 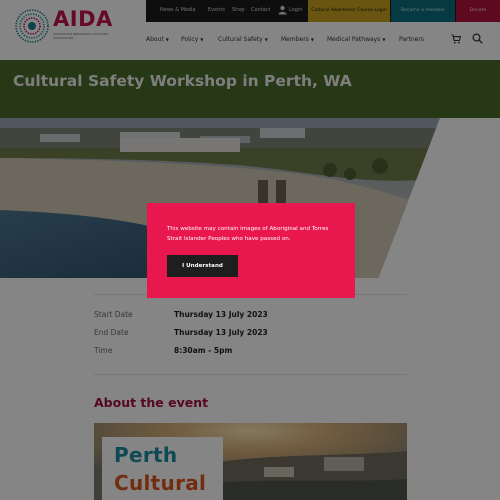 I want to click on i-understand-button: I Understand, so click(x=202, y=266).